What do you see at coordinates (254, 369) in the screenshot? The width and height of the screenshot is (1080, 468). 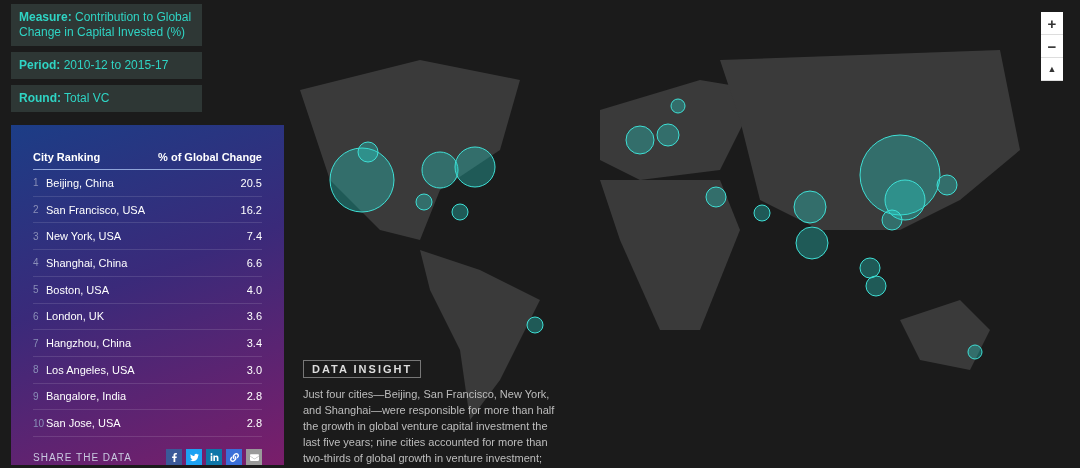 I see `percent-value: 3.0` at bounding box center [254, 369].